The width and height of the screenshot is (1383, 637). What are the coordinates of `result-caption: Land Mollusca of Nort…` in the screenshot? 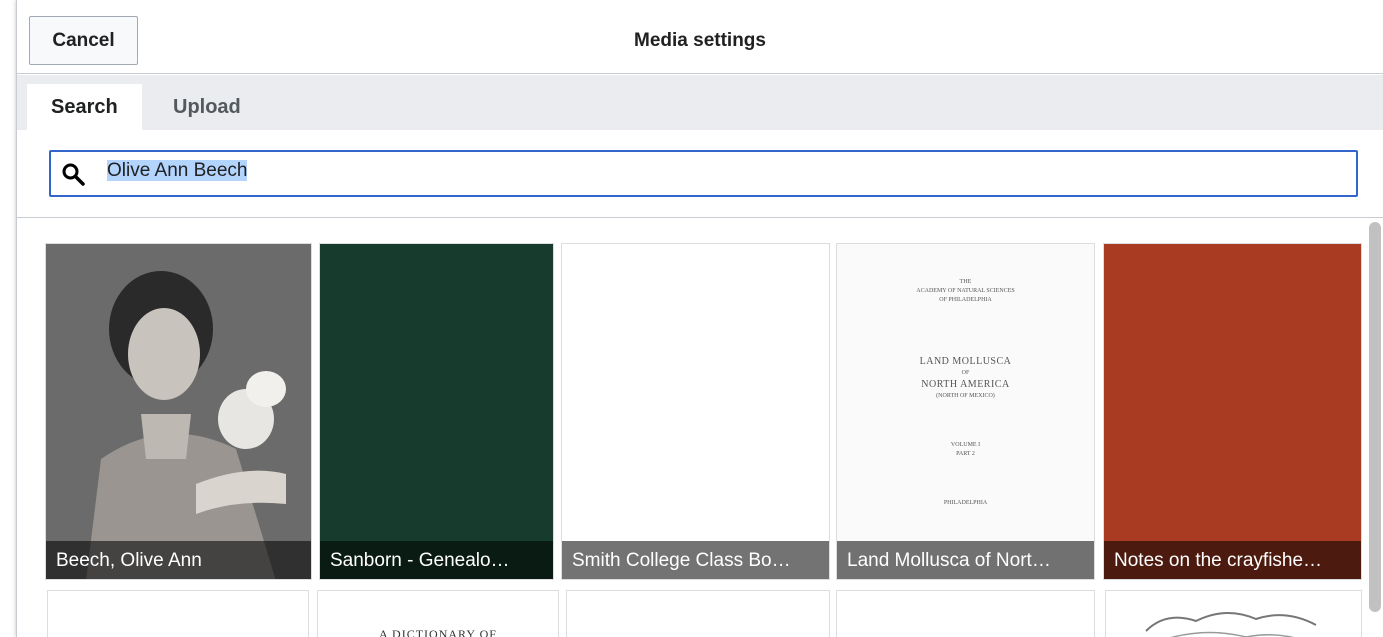 It's located at (965, 560).